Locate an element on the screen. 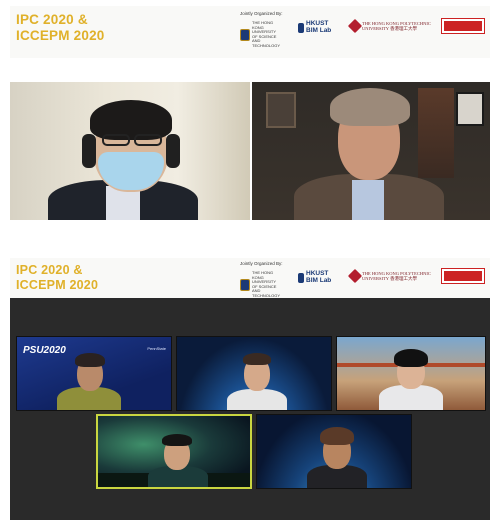 The image size is (493, 522). pennstate-badge: PennState is located at coordinates (156, 348).